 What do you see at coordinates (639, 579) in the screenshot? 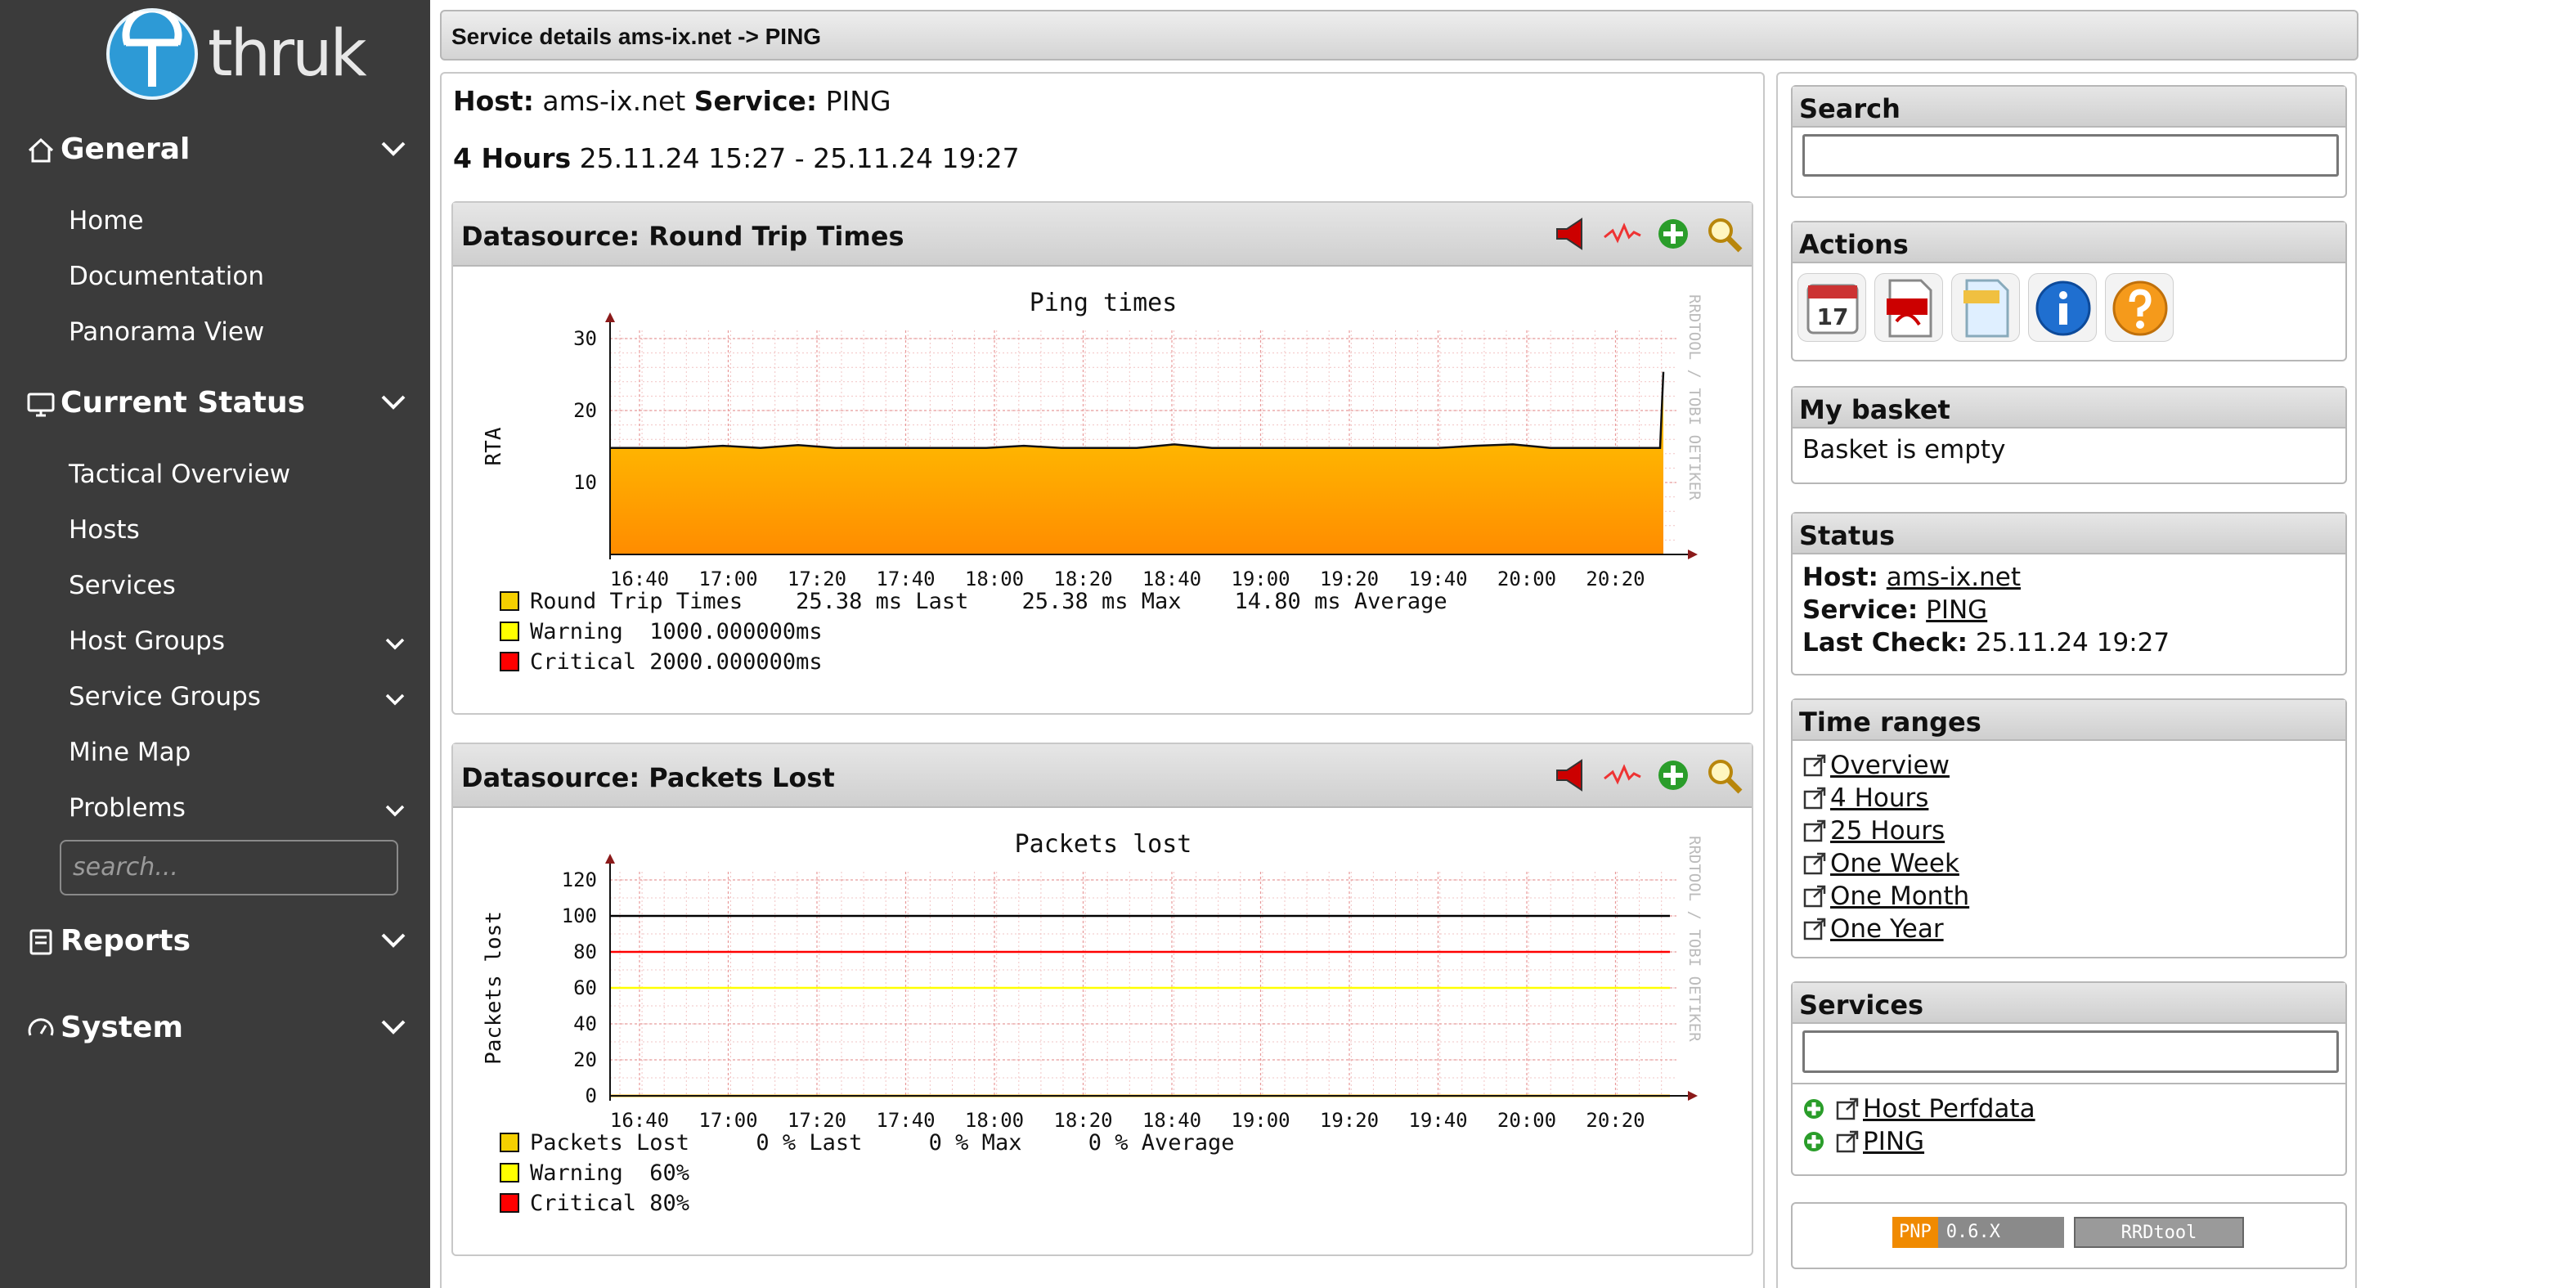
I see `x-tick-label: 16:40` at bounding box center [639, 579].